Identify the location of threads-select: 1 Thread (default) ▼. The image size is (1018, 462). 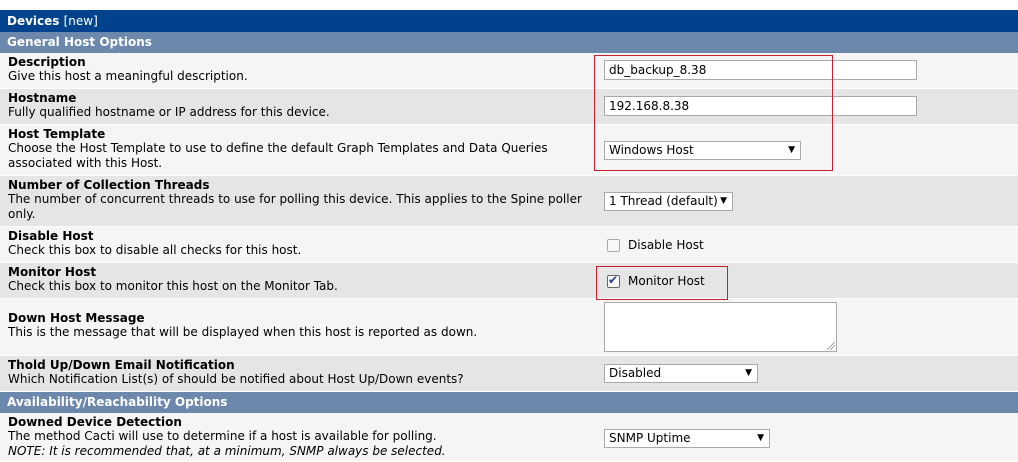
(668, 201).